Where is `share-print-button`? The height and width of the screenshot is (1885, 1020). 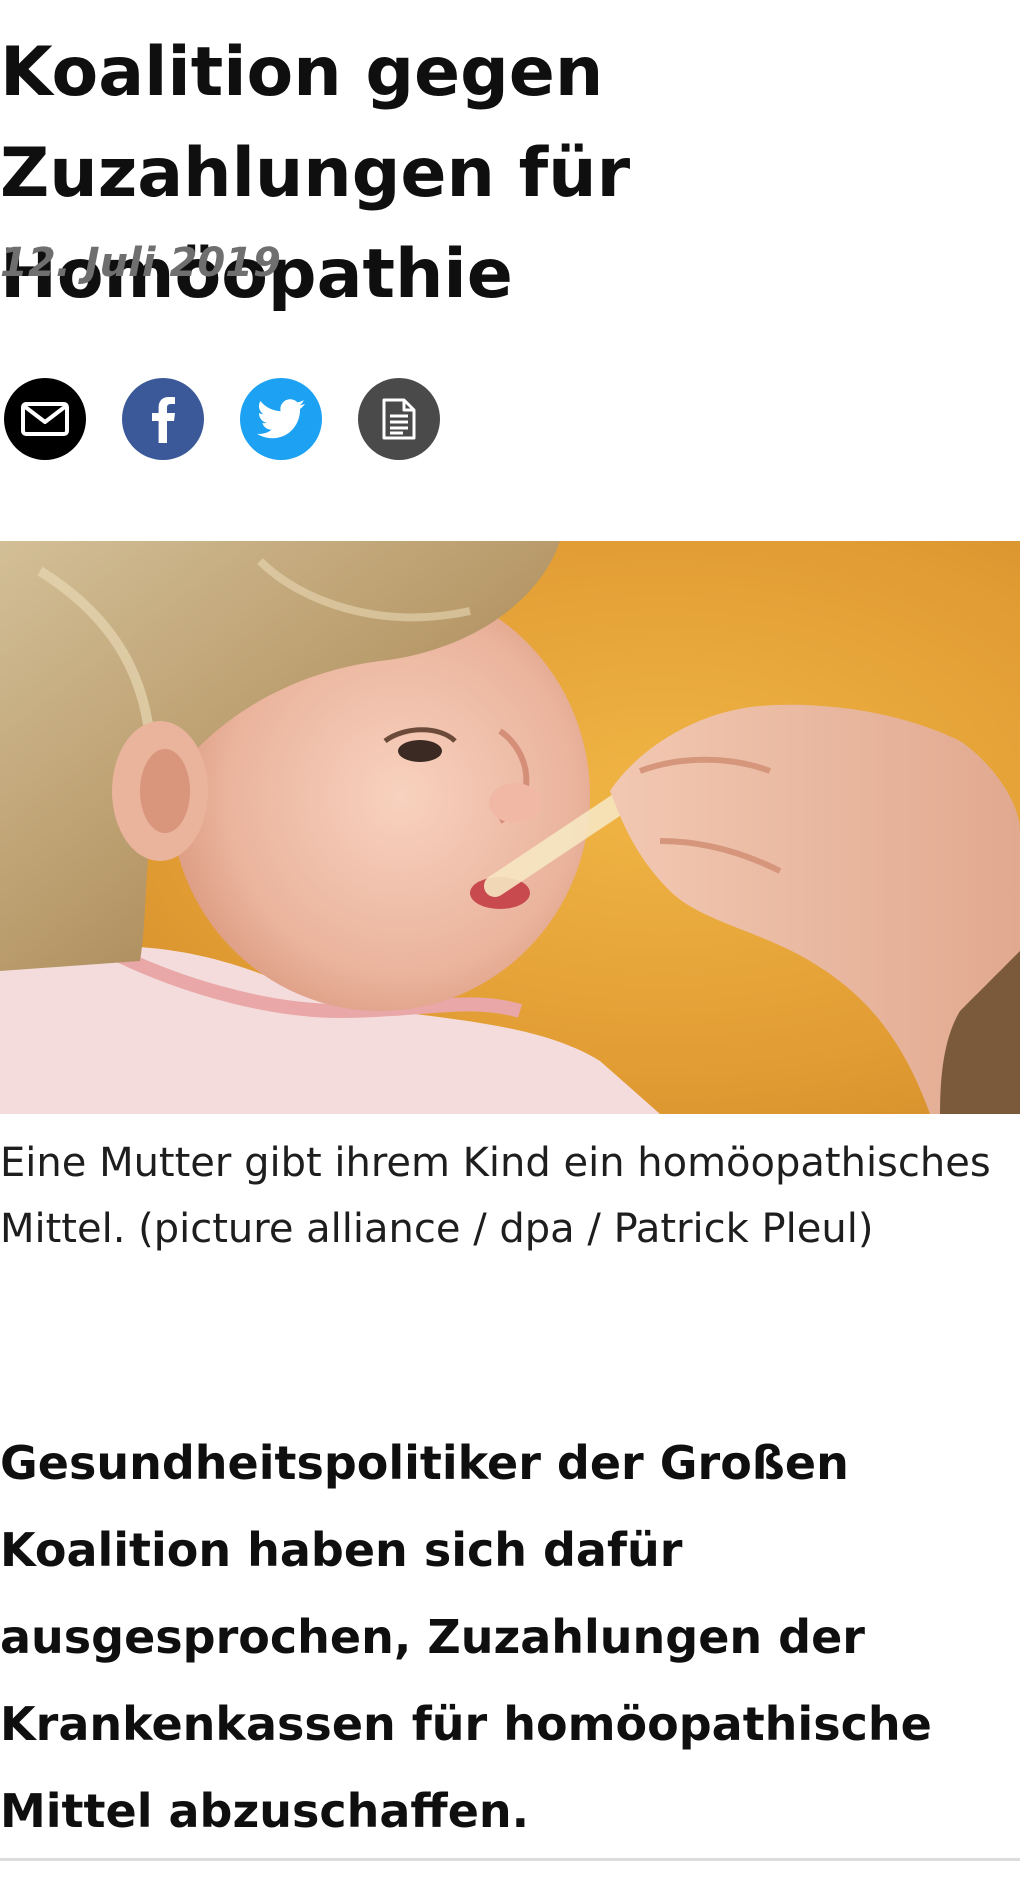 share-print-button is located at coordinates (399, 419).